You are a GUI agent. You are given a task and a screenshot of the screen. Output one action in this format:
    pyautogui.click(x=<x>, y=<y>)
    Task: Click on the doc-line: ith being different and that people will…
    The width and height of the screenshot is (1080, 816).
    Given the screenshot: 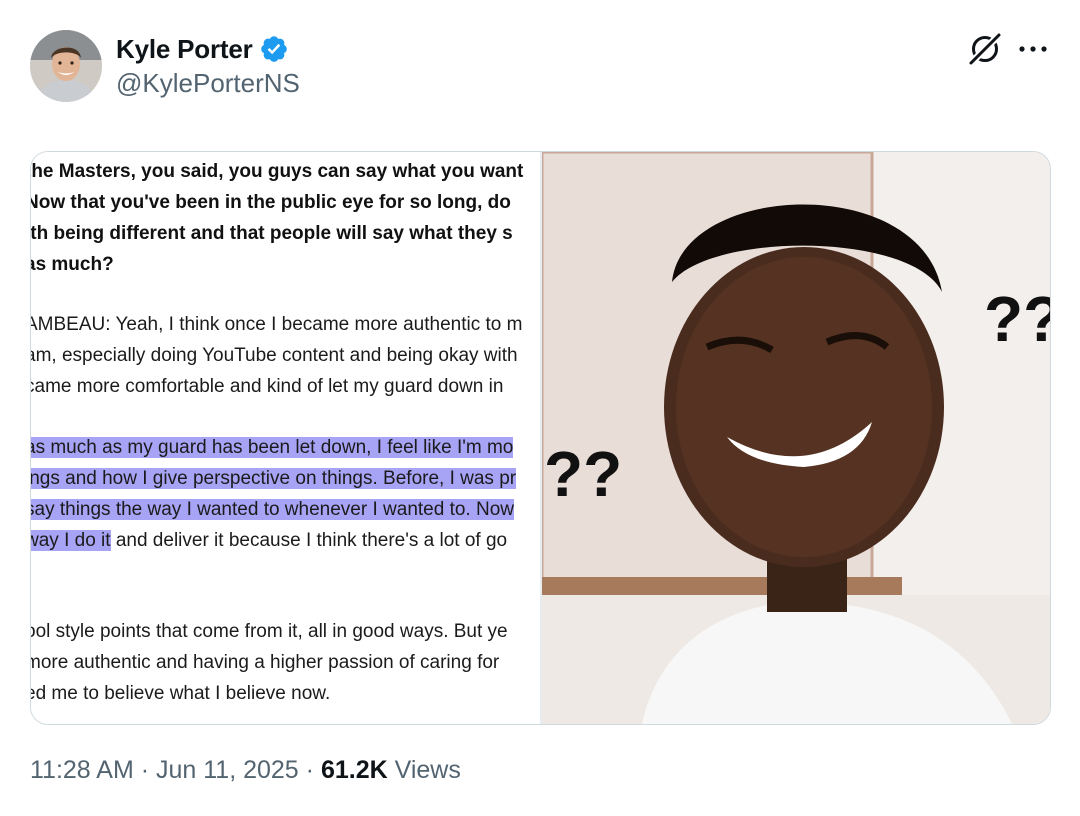 What is the action you would take?
    pyautogui.click(x=272, y=233)
    